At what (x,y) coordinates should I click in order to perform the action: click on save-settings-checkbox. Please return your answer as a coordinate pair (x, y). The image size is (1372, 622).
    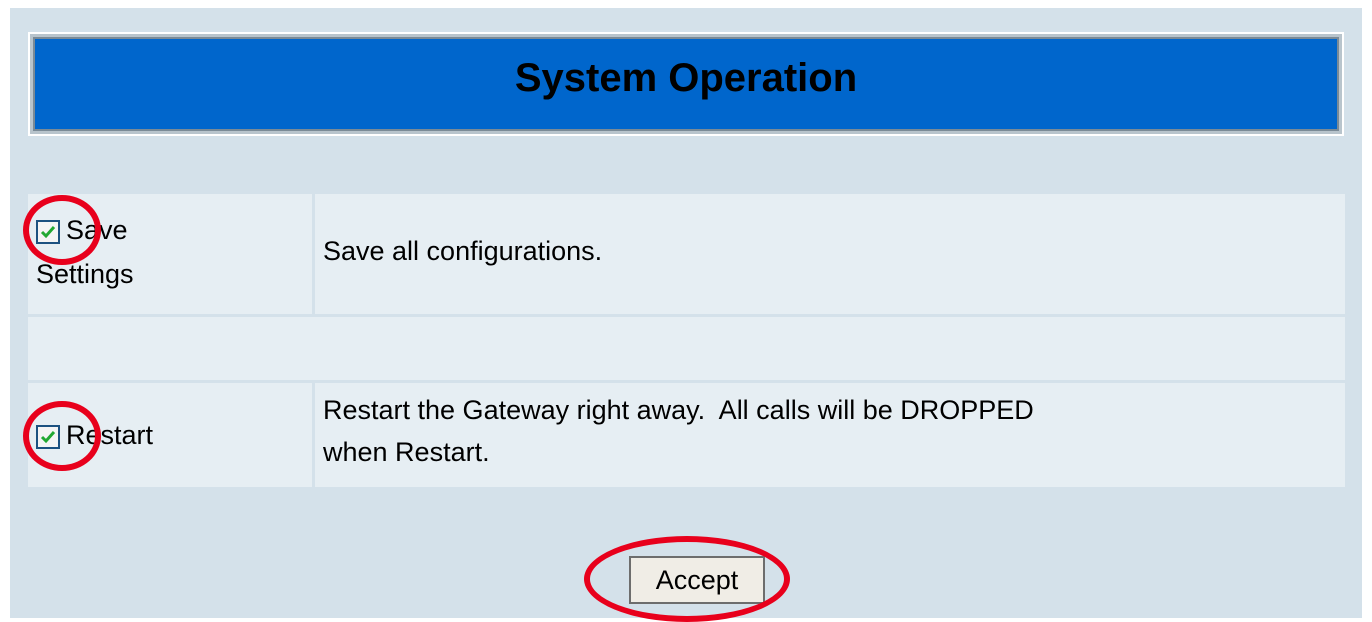
    Looking at the image, I should click on (48, 231).